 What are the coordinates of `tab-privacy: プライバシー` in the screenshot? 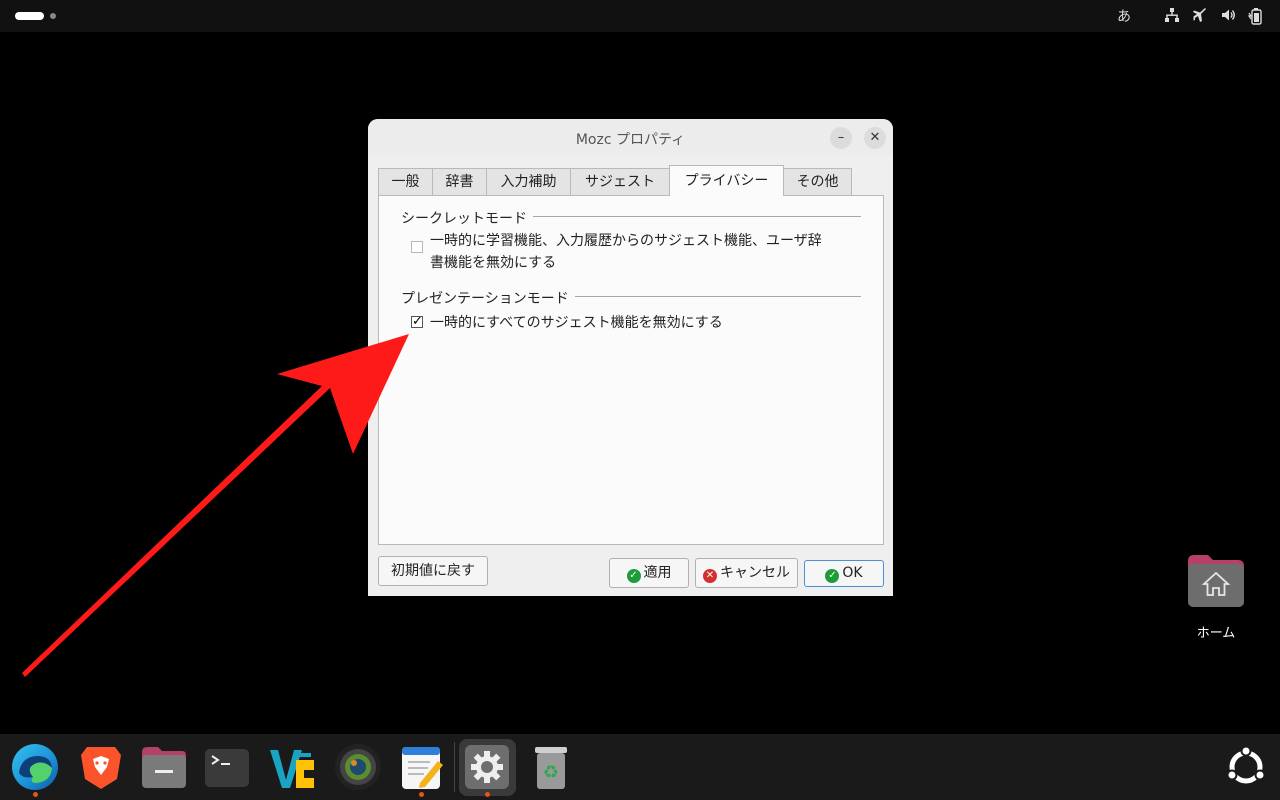 It's located at (726, 180).